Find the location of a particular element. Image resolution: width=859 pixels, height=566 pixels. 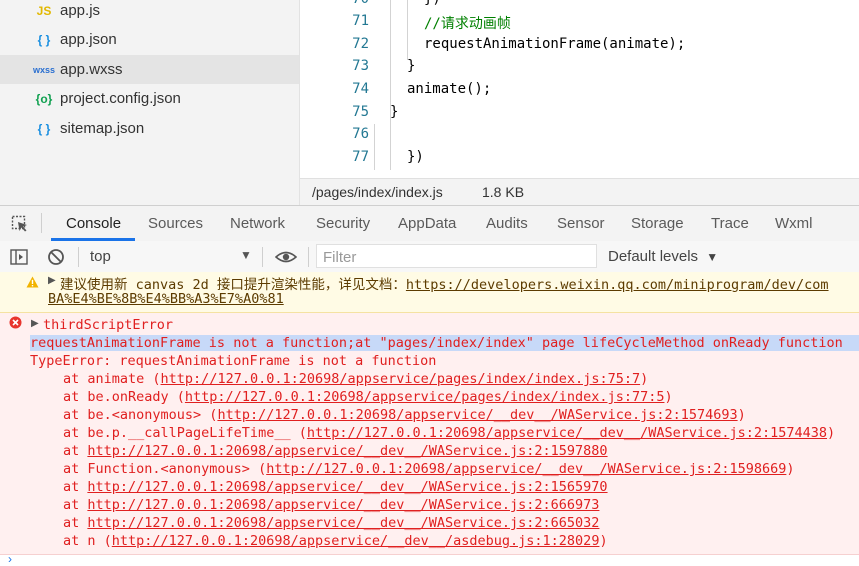

wxss-file-icon: wxss is located at coordinates (44, 69).